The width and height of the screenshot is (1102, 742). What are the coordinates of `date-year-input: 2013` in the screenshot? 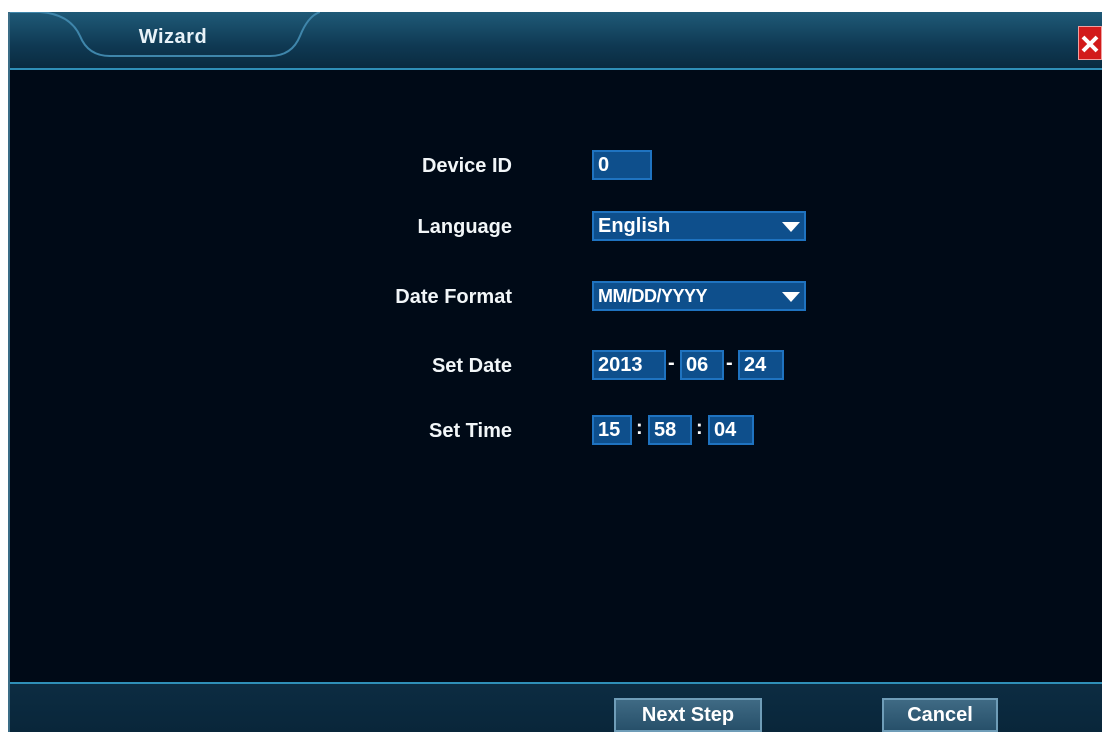 It's located at (629, 365).